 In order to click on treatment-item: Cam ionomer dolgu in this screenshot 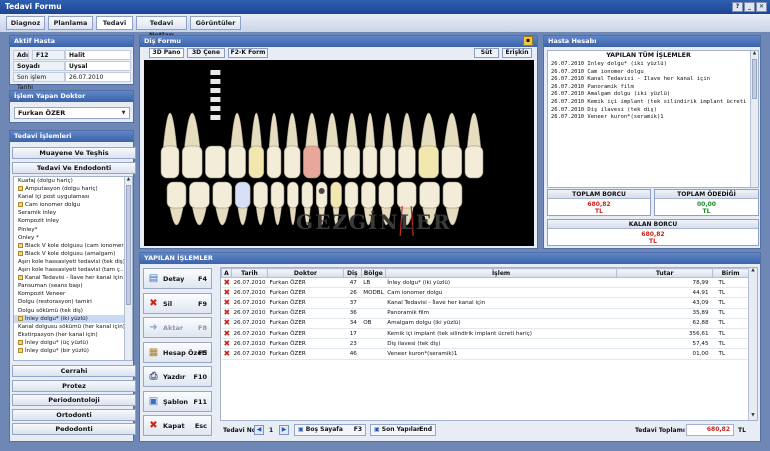, I will do `click(69, 205)`.